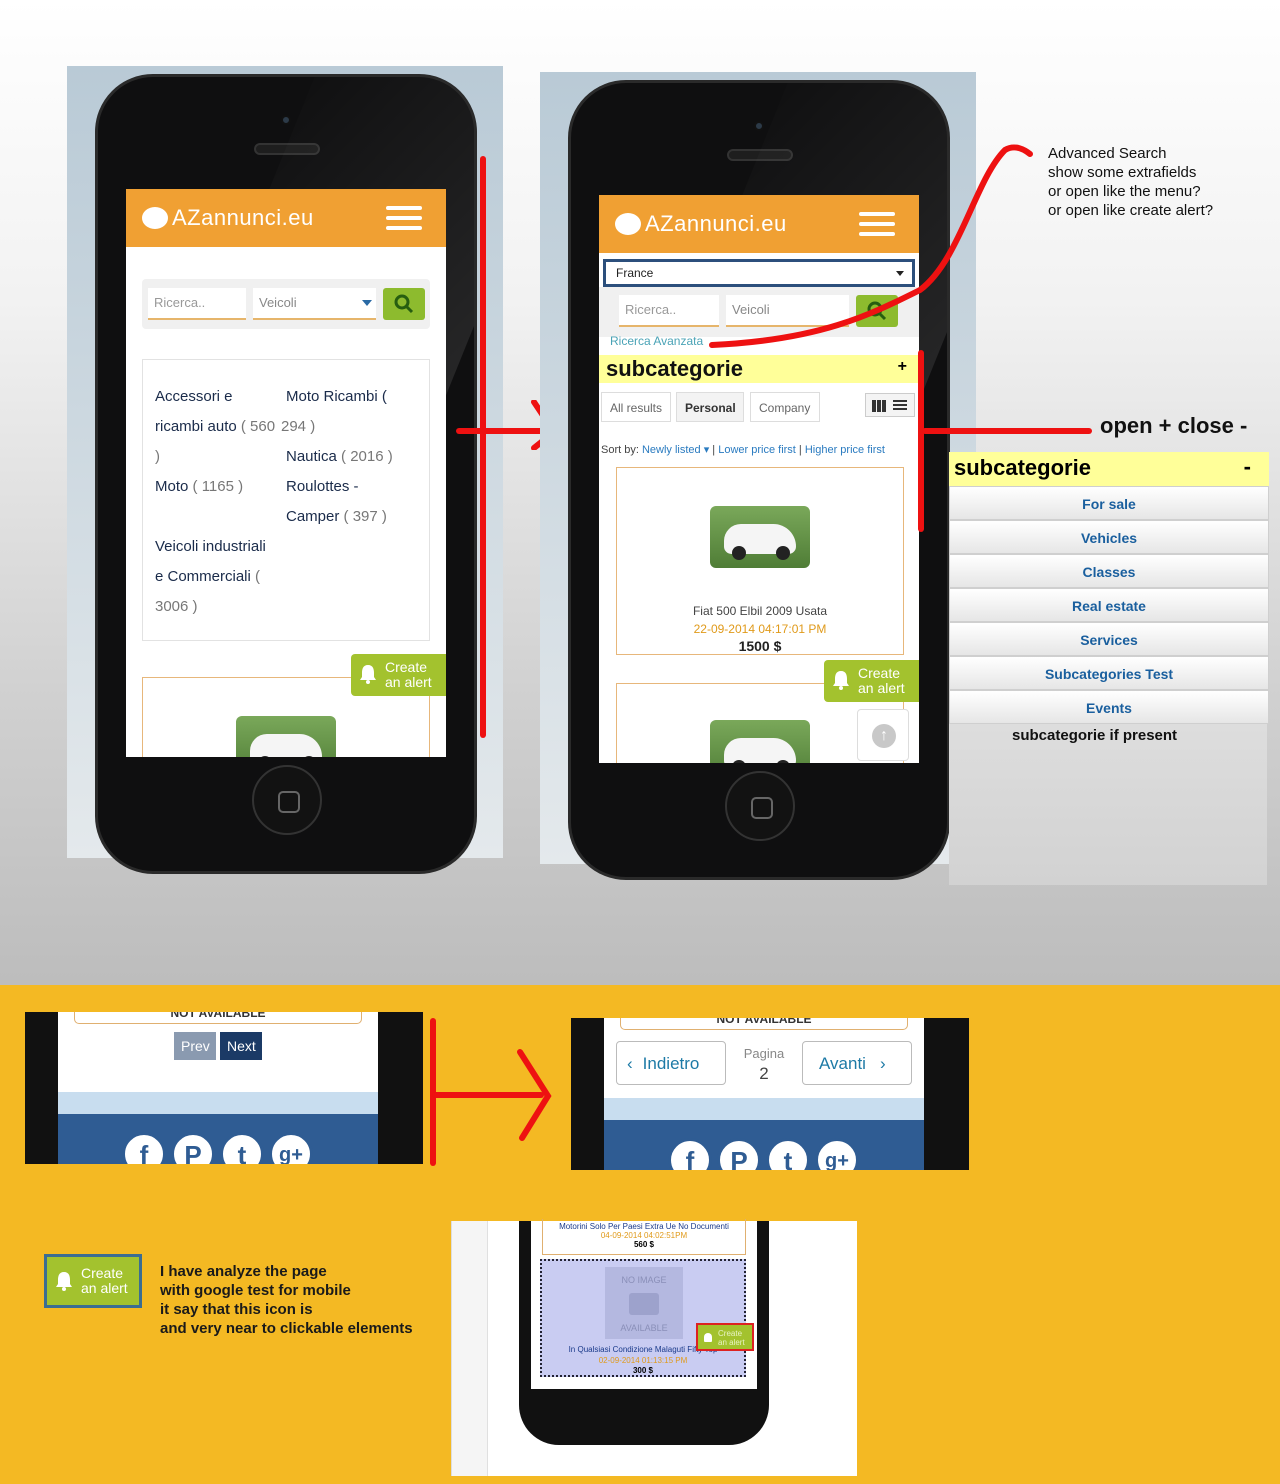  Describe the element at coordinates (534, 1095) in the screenshot. I see `annotation-arrow-head-icon` at that location.